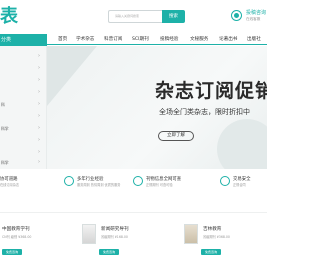 The image size is (320, 257). I want to click on site-logo: 表, so click(9, 17).